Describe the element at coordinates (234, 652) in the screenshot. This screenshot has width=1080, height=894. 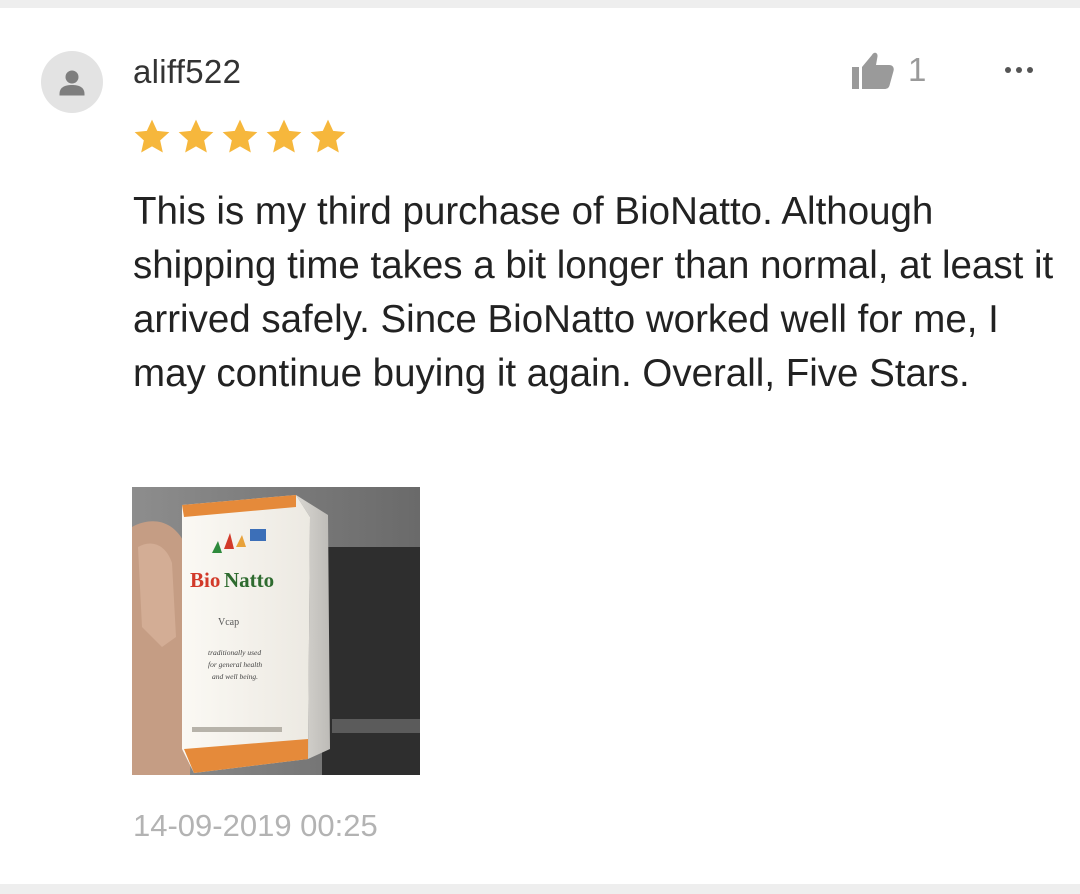
I see `photo-tagline-1: traditionally used` at that location.